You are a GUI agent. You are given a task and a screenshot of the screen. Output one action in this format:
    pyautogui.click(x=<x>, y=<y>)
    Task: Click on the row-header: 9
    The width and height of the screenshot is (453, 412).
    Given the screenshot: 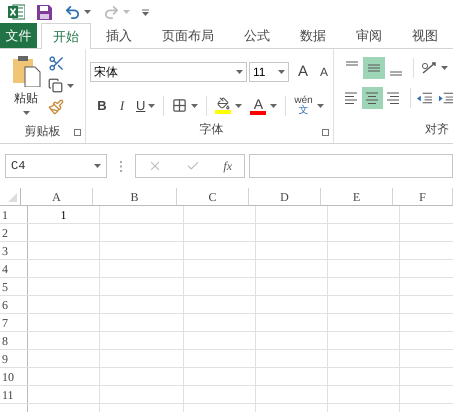 What is the action you would take?
    pyautogui.click(x=14, y=358)
    